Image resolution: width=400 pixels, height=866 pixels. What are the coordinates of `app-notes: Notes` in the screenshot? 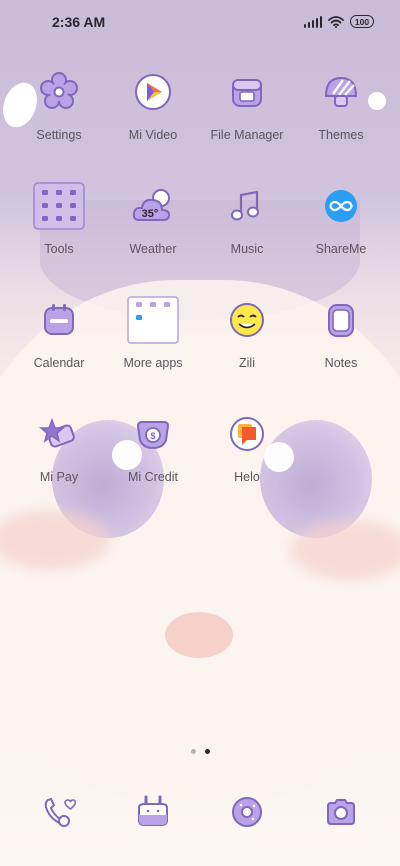 It's located at (341, 332).